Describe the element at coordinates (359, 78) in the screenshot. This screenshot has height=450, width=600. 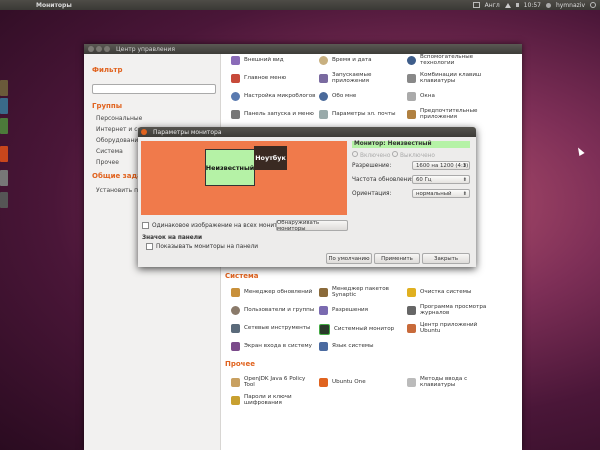
I see `list-item: Запускаемые приложения` at that location.